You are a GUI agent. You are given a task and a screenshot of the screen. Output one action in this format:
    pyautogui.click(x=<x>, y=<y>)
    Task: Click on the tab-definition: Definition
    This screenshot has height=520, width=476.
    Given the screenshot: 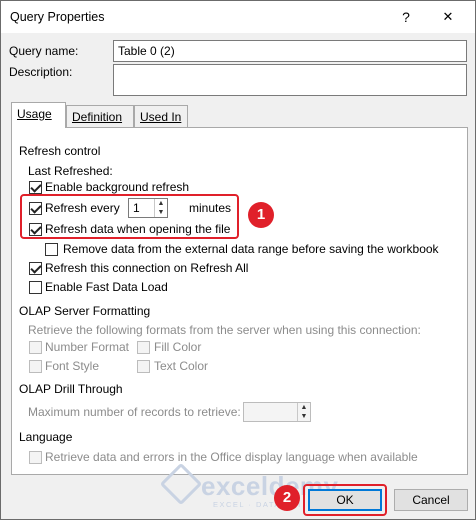 What is the action you would take?
    pyautogui.click(x=100, y=116)
    